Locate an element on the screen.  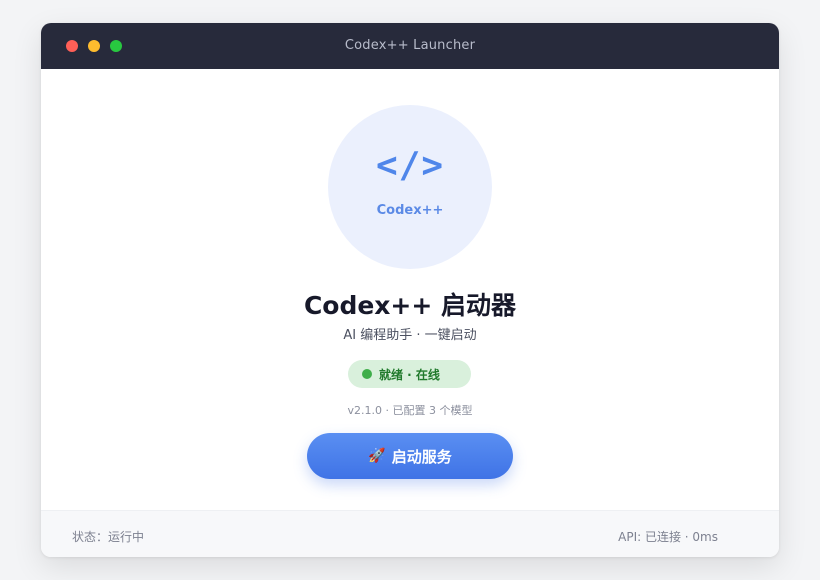
api-status-text: API: 已连接 · 0ms is located at coordinates (668, 537).